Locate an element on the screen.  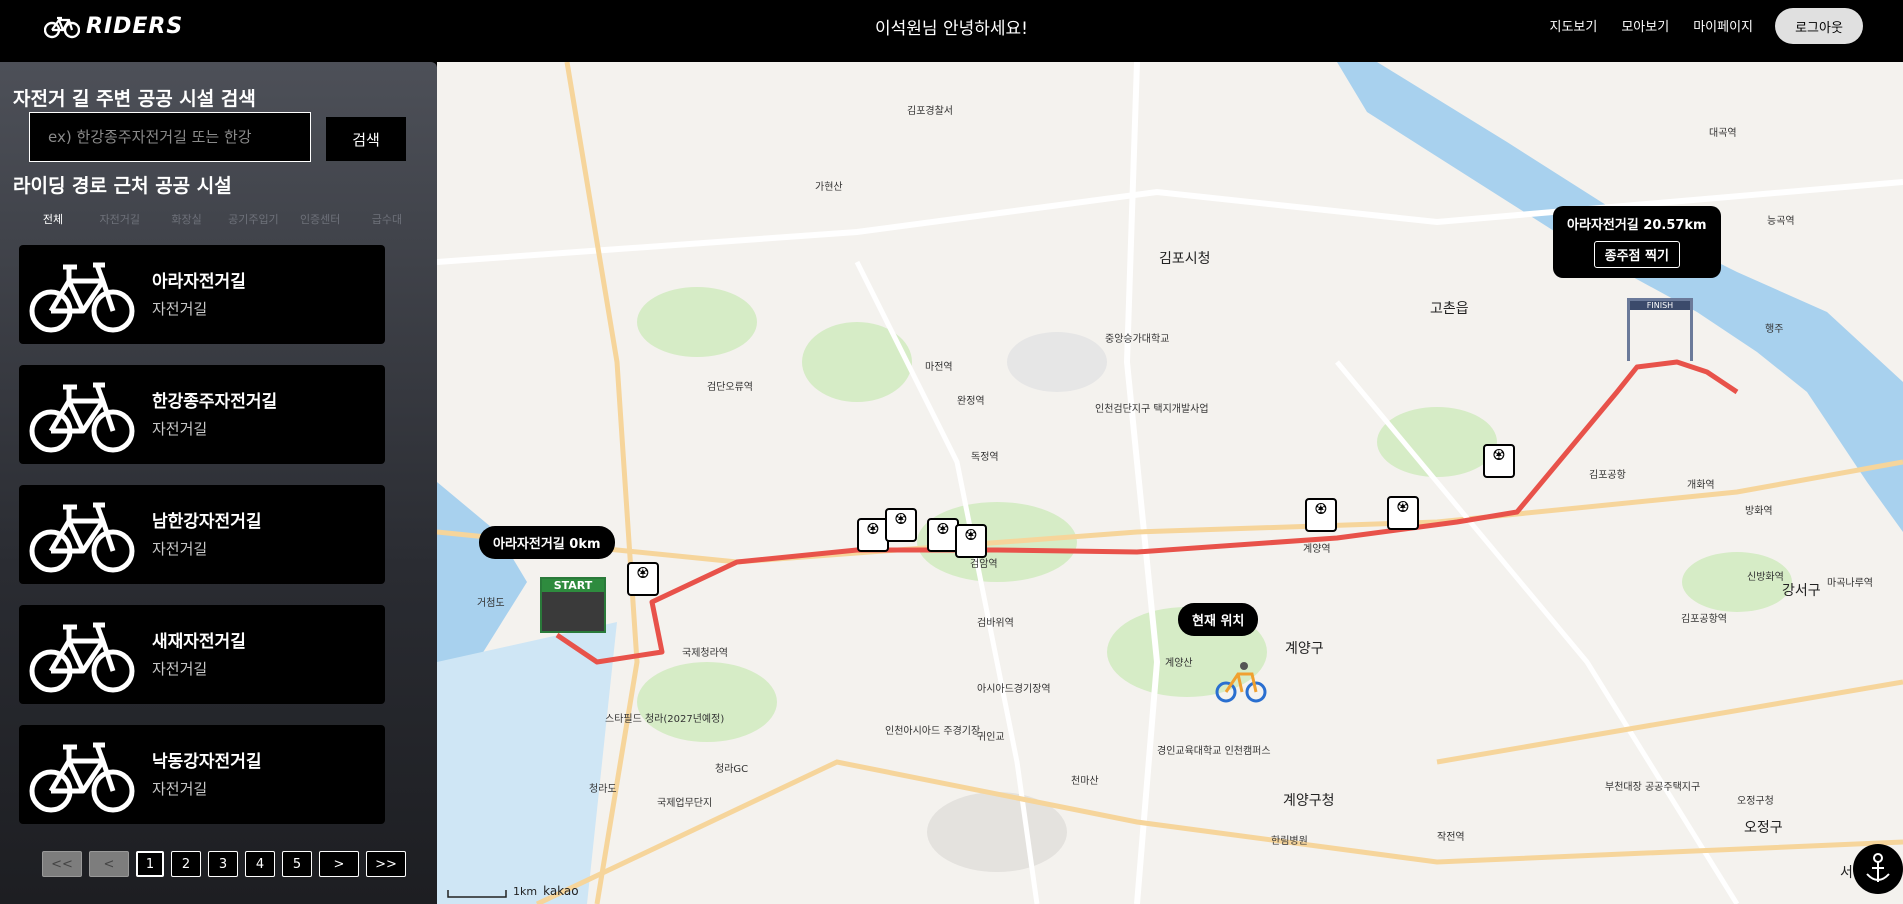
map-label: 김포경찰서 is located at coordinates (930, 111).